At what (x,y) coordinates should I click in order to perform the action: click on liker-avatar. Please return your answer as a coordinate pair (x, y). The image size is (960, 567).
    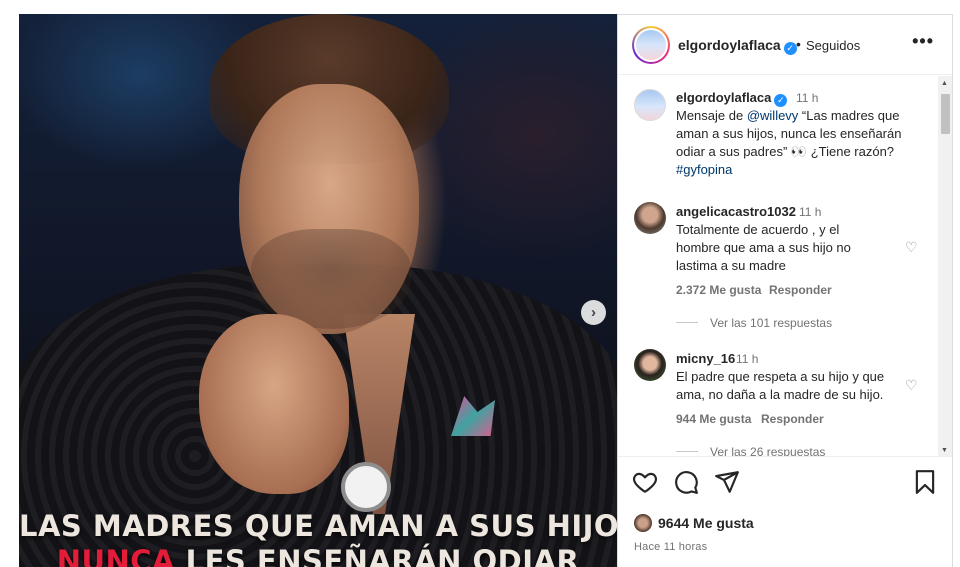
    Looking at the image, I should click on (643, 523).